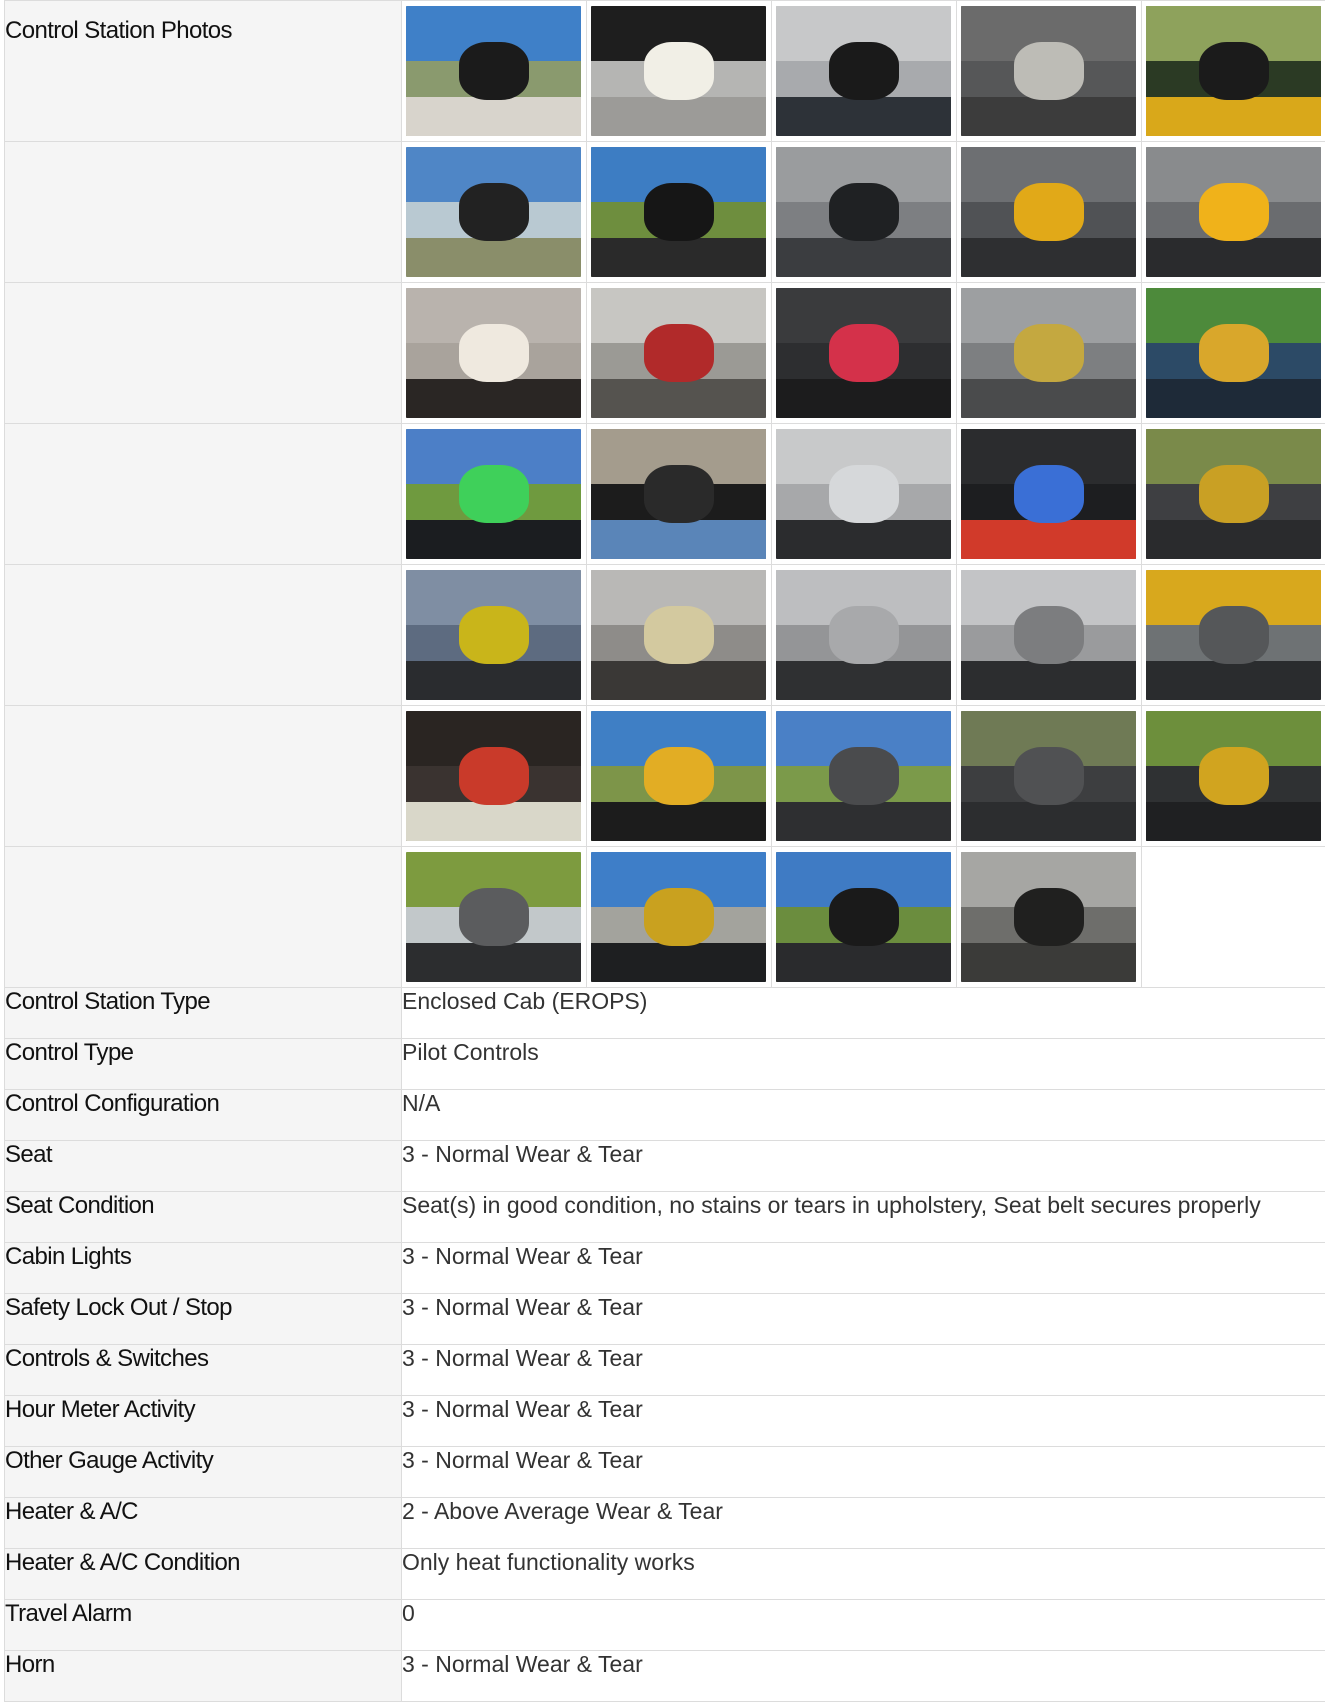 This screenshot has width=1325, height=1702. I want to click on photo-side-keypad, so click(493, 494).